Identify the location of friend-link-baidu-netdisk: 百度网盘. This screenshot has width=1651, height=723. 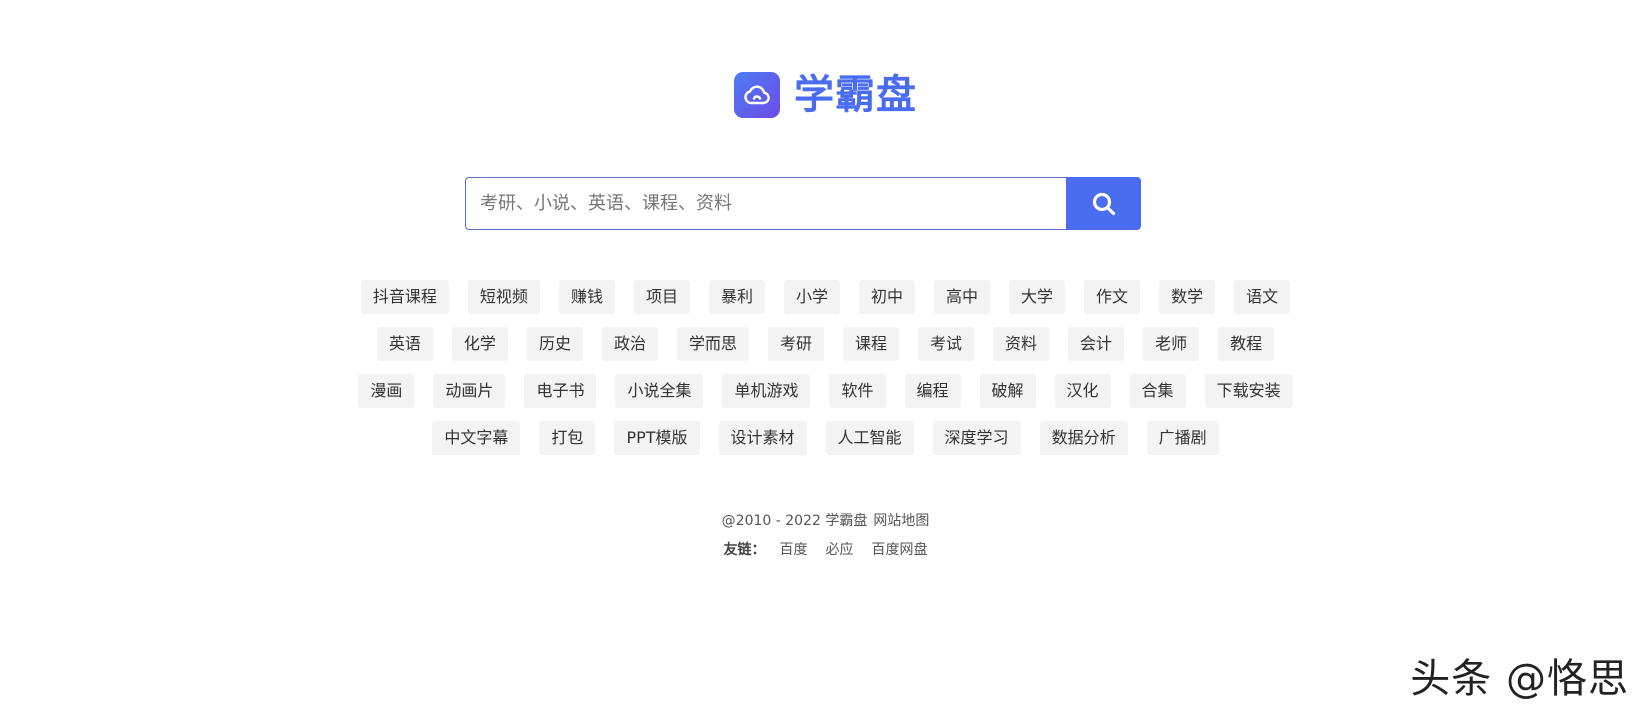
(900, 550).